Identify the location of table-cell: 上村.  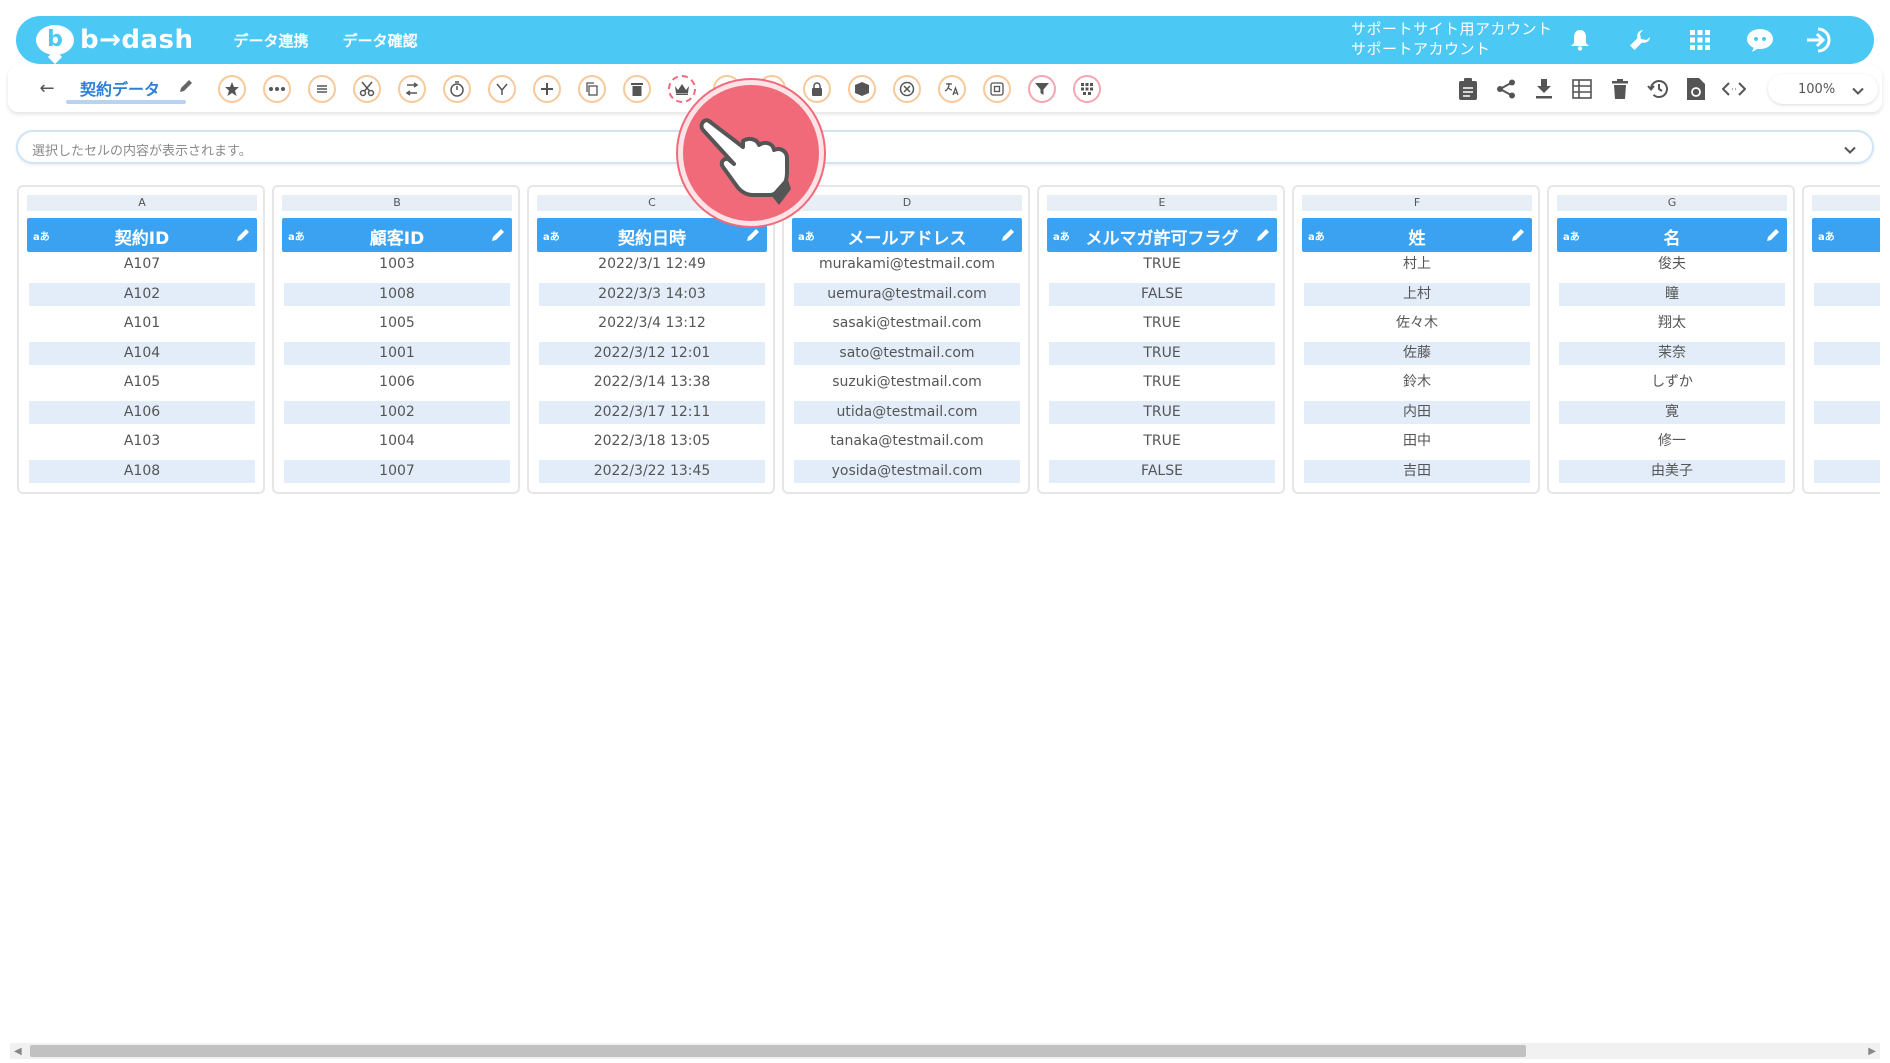
(1417, 294).